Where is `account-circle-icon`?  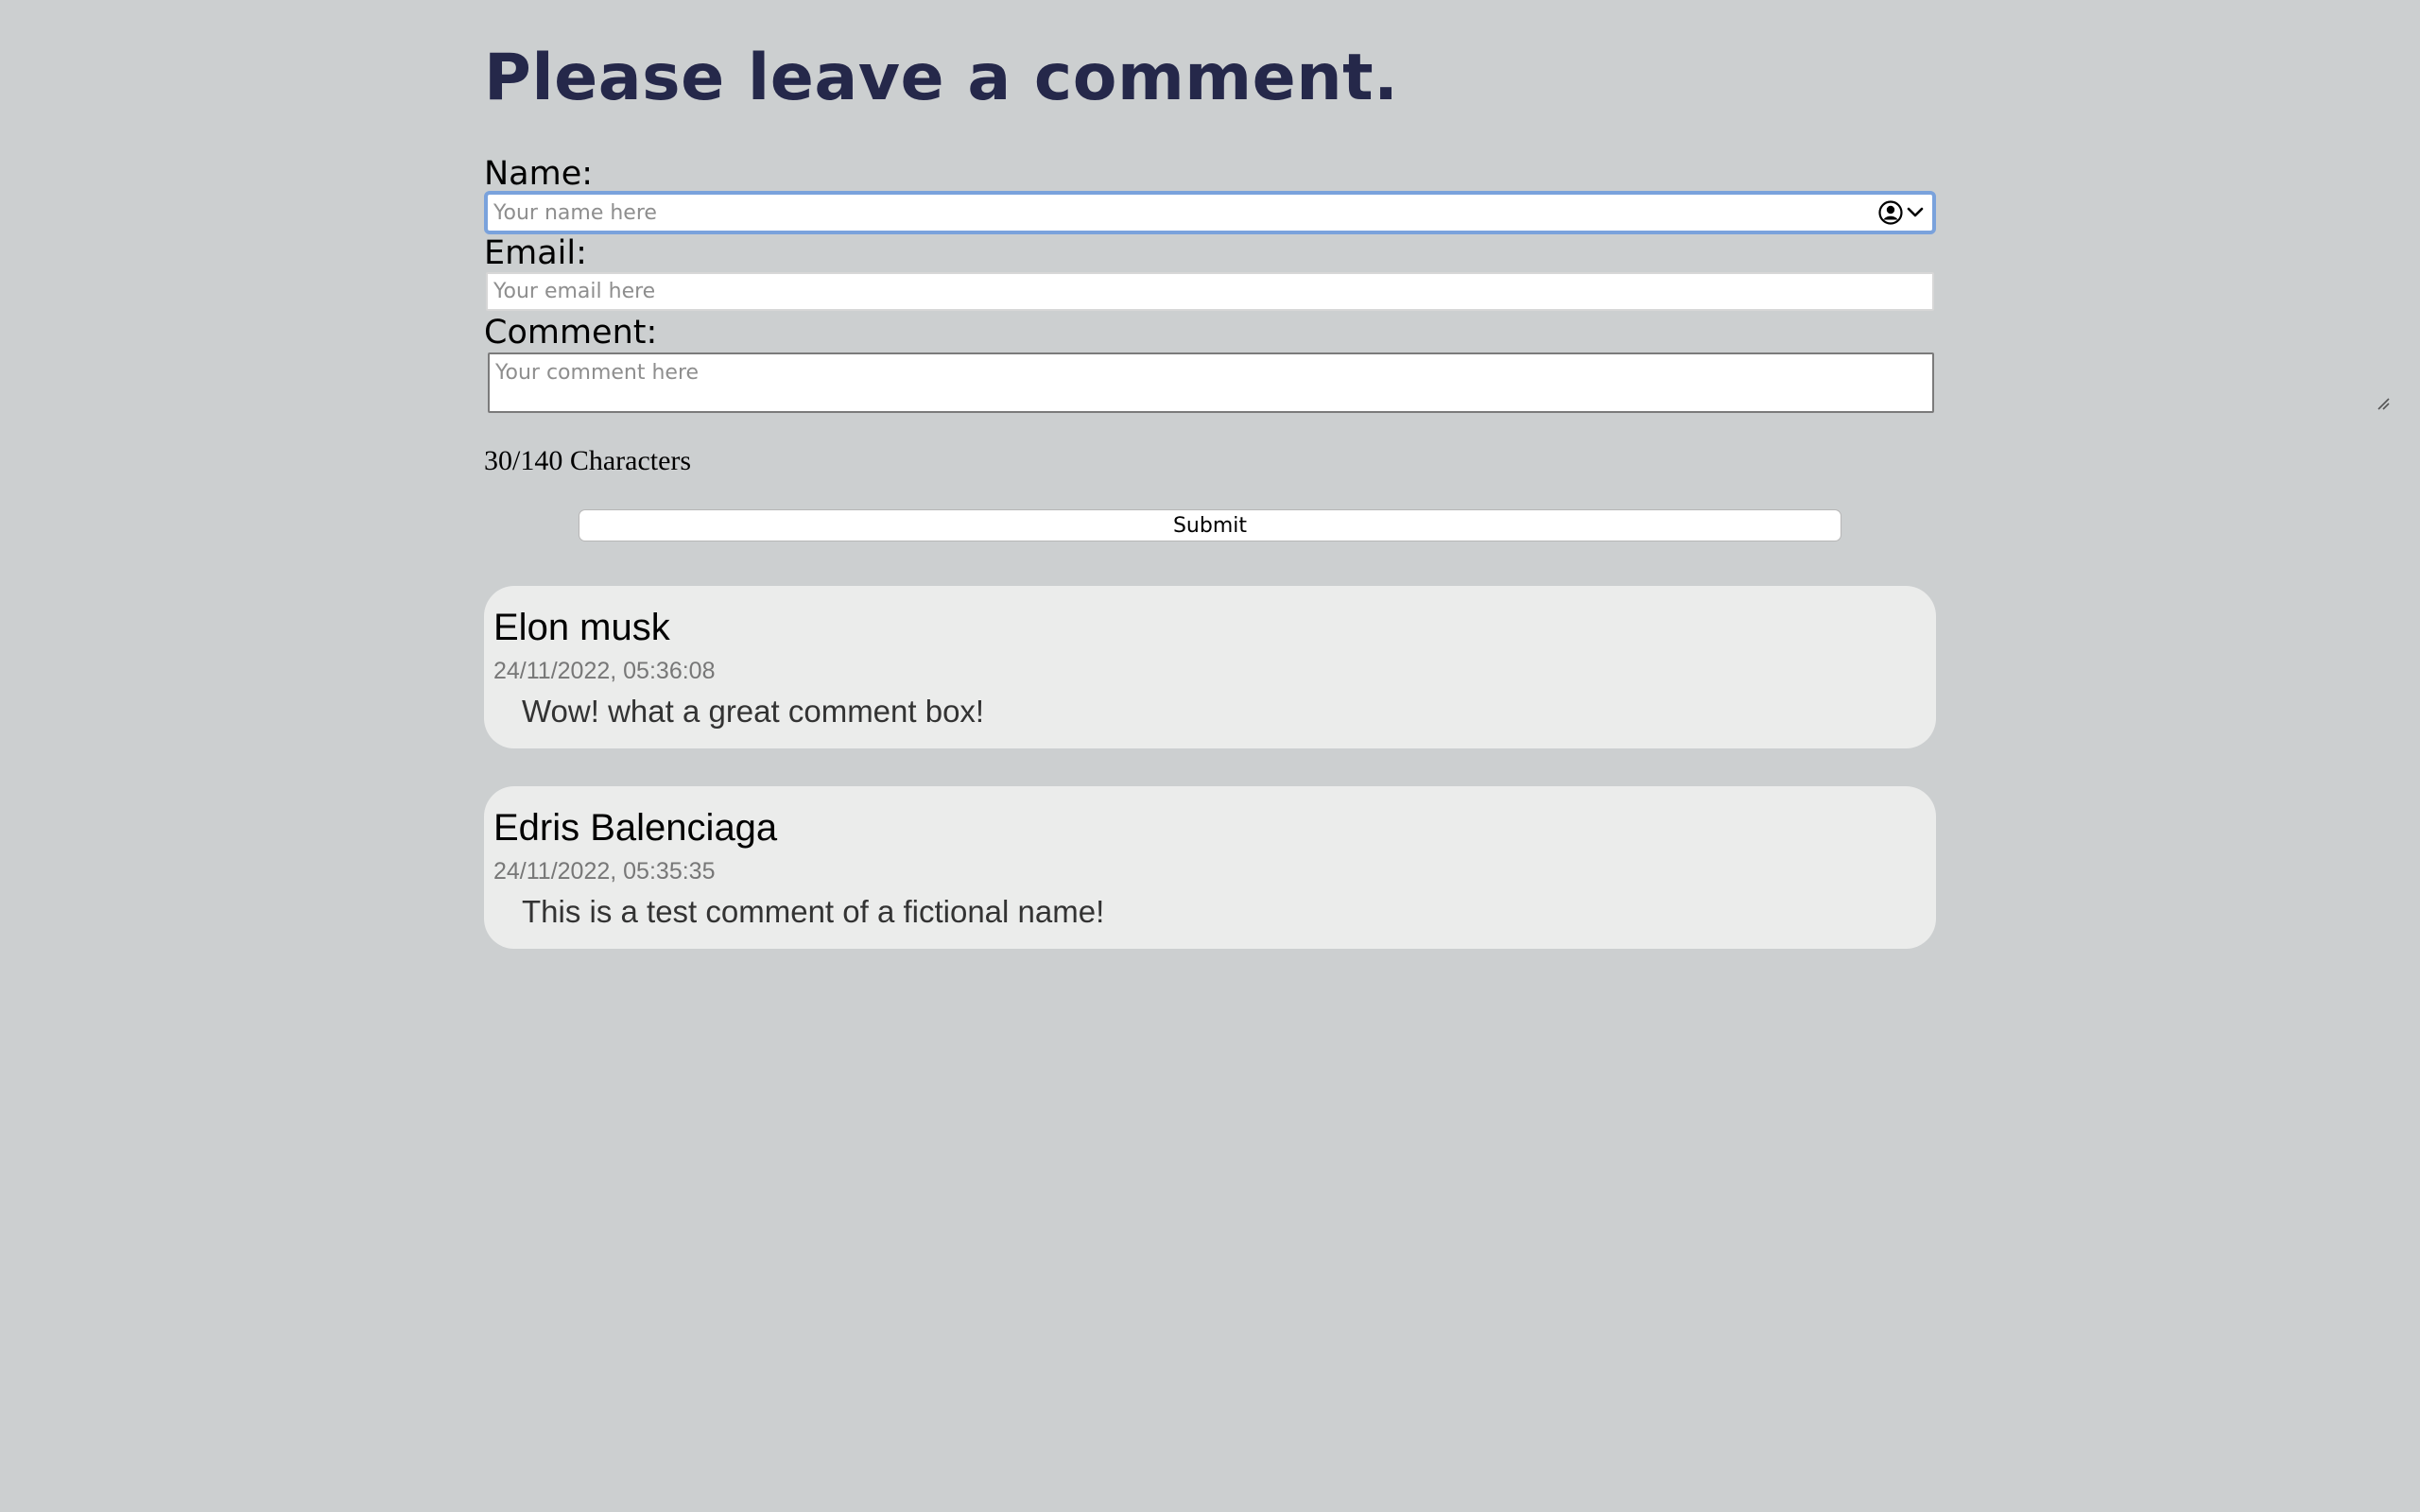
account-circle-icon is located at coordinates (1890, 212).